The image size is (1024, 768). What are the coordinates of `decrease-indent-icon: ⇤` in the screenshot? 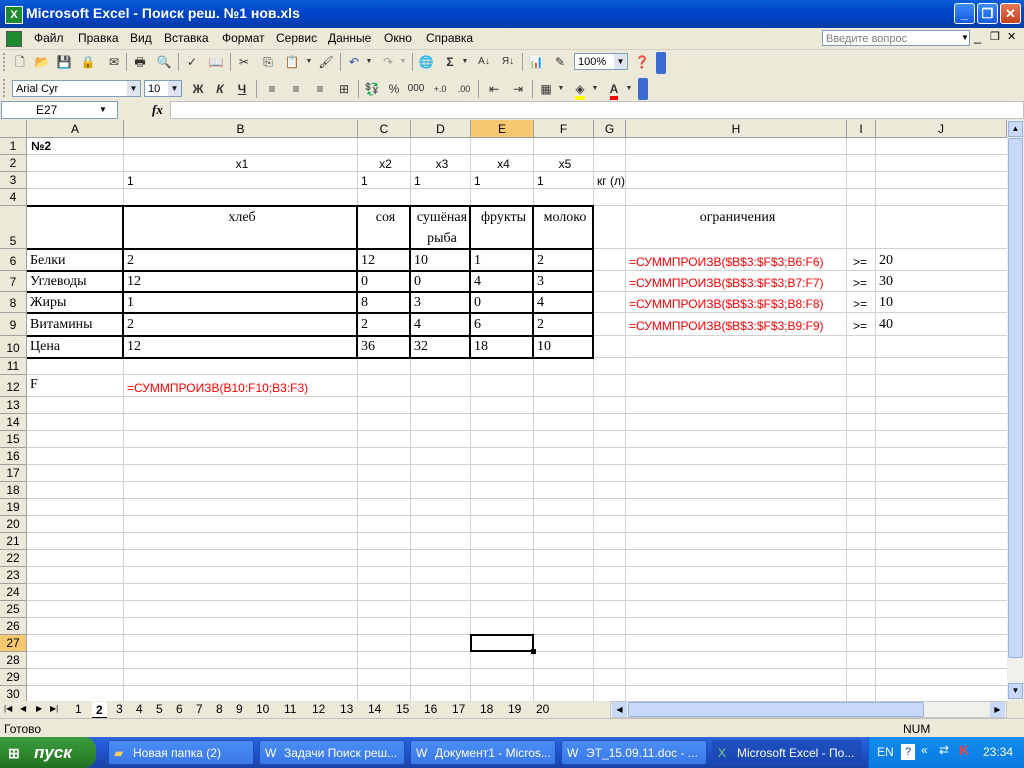 It's located at (494, 89).